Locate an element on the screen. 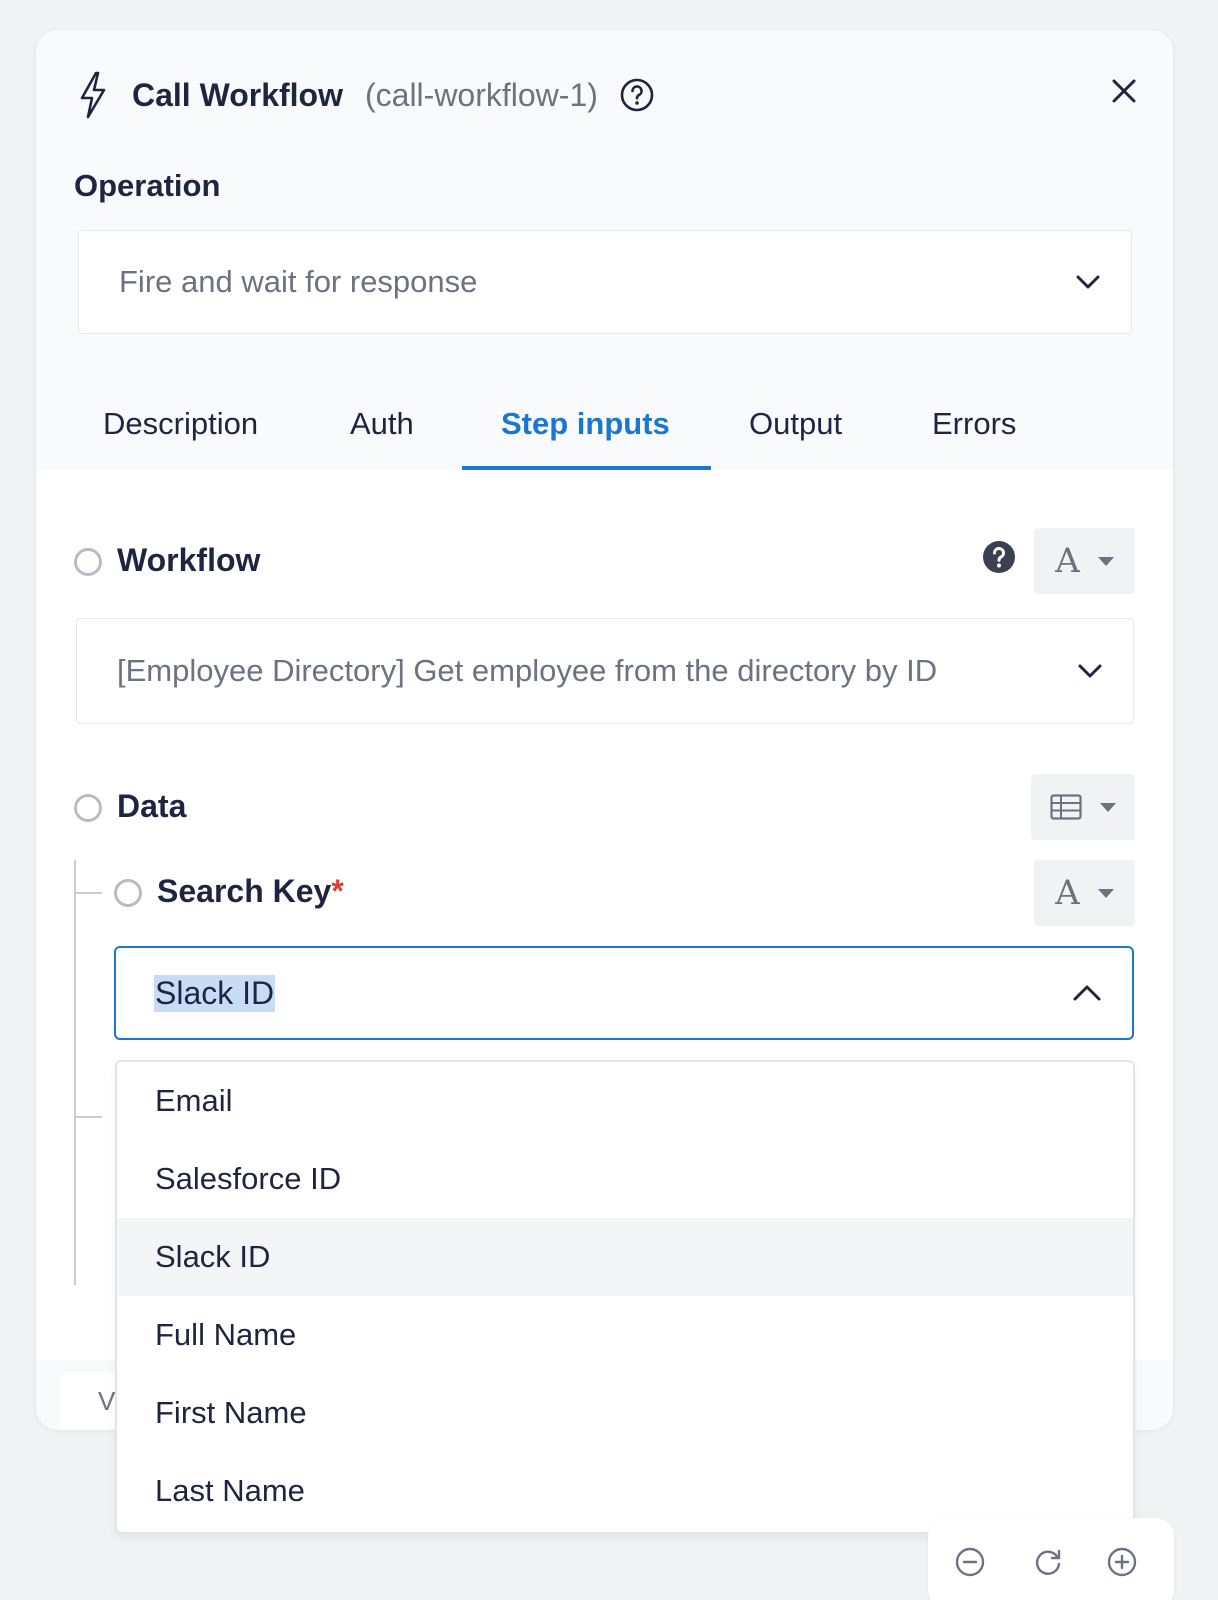 Image resolution: width=1218 pixels, height=1600 pixels. tab-description: Description is located at coordinates (180, 424).